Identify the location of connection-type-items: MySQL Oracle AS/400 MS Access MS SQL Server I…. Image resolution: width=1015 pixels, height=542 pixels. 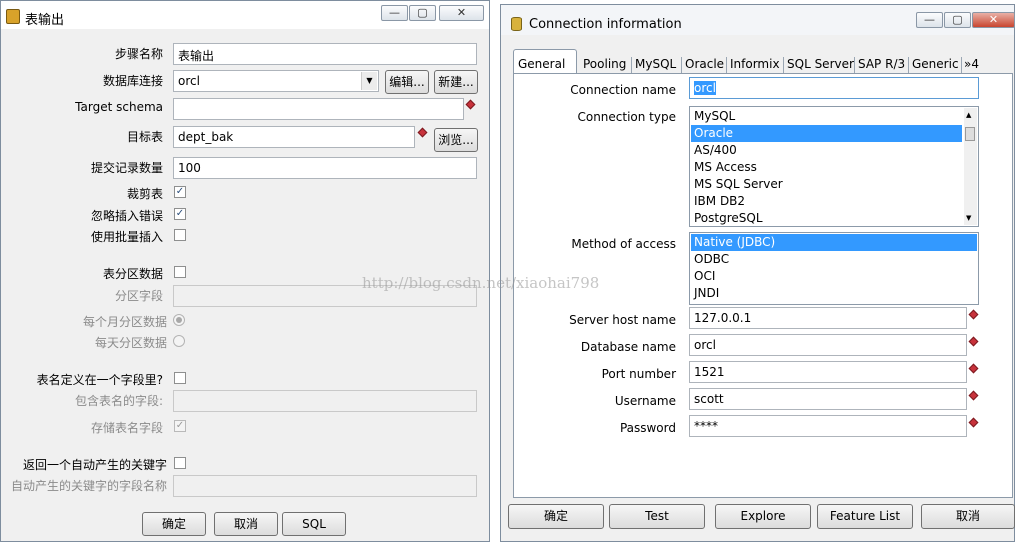
(826, 167).